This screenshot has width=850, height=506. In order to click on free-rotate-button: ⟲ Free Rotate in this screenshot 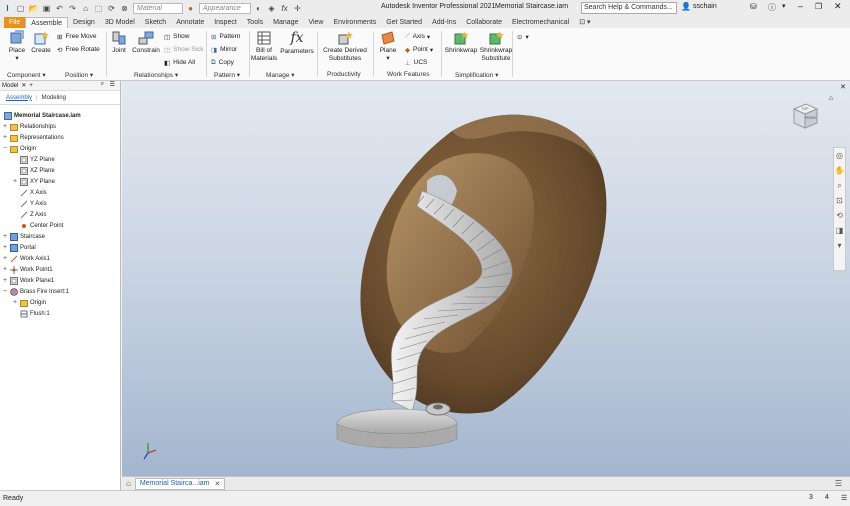, I will do `click(78, 49)`.